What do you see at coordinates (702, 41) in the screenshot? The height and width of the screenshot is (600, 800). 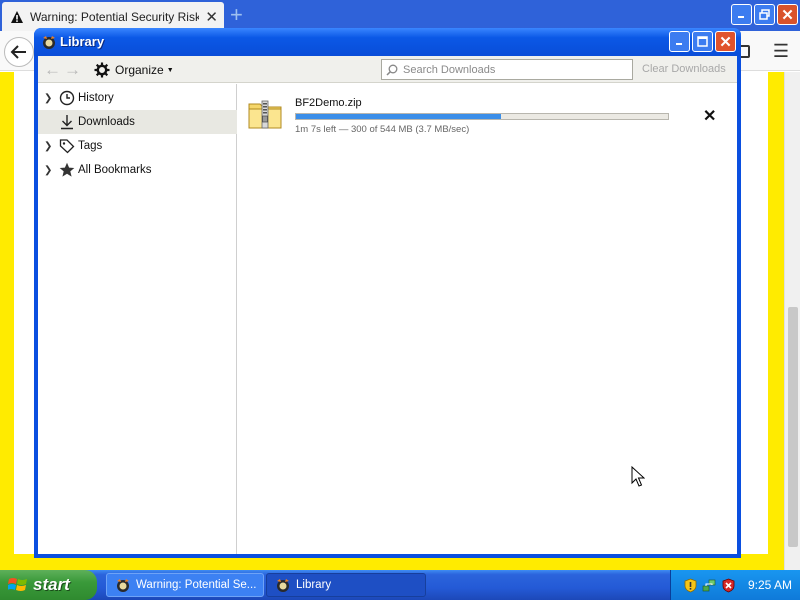 I see `library-maximize-button` at bounding box center [702, 41].